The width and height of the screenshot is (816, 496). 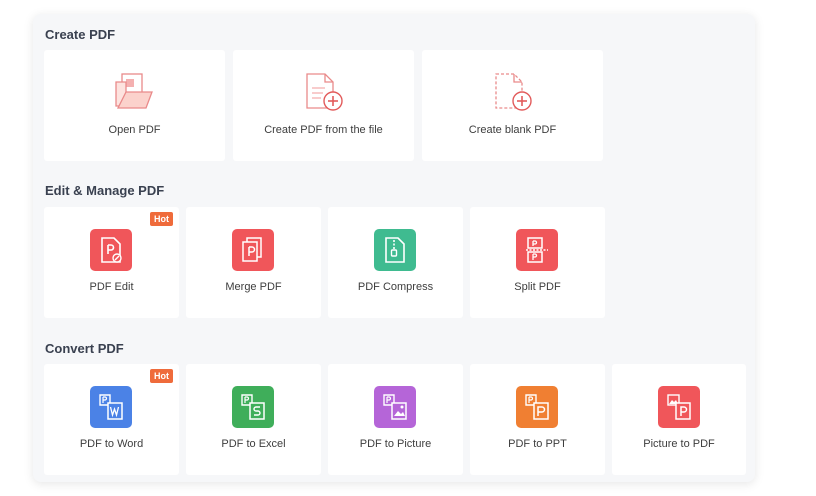 I want to click on split-pdf-card: Split PDF, so click(x=537, y=262).